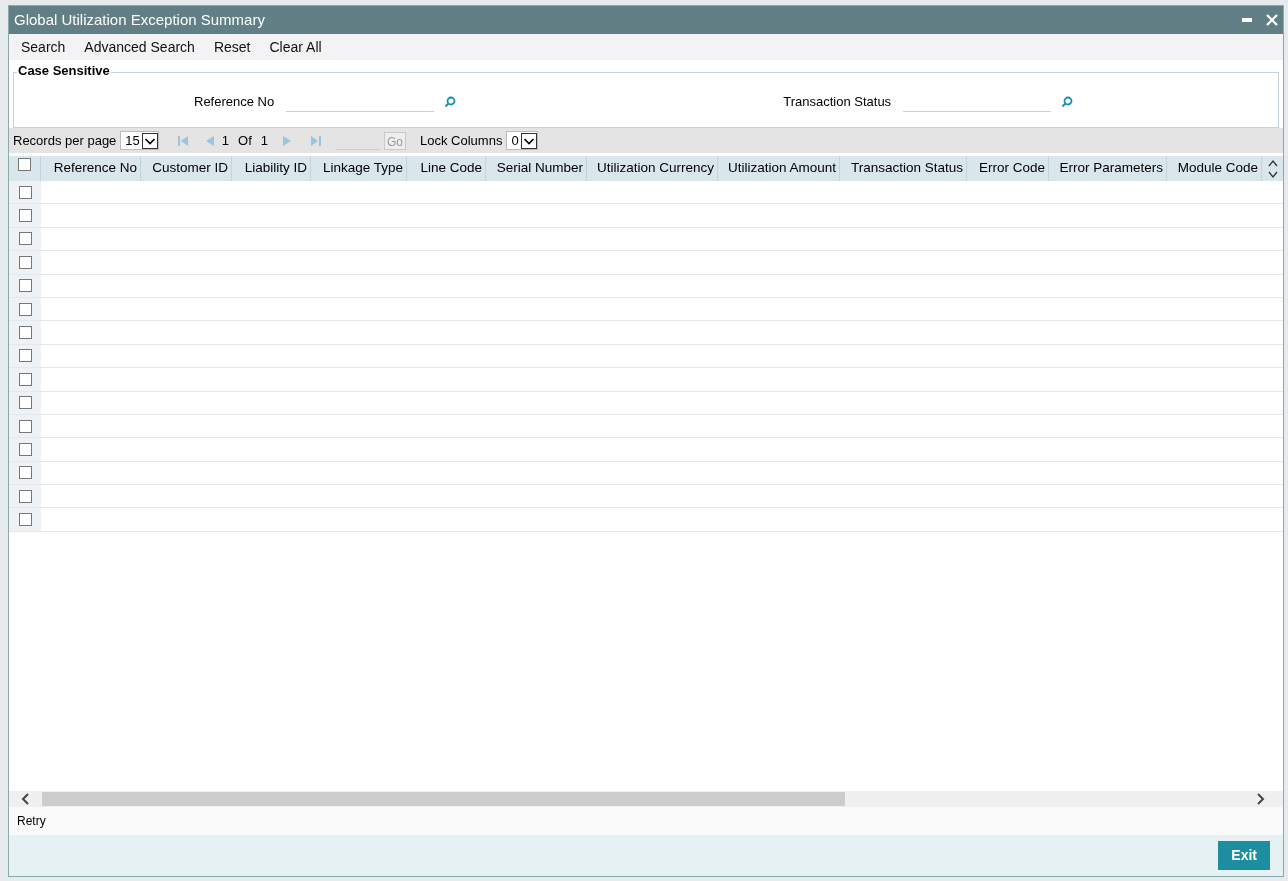  What do you see at coordinates (1272, 20) in the screenshot?
I see `close-icon` at bounding box center [1272, 20].